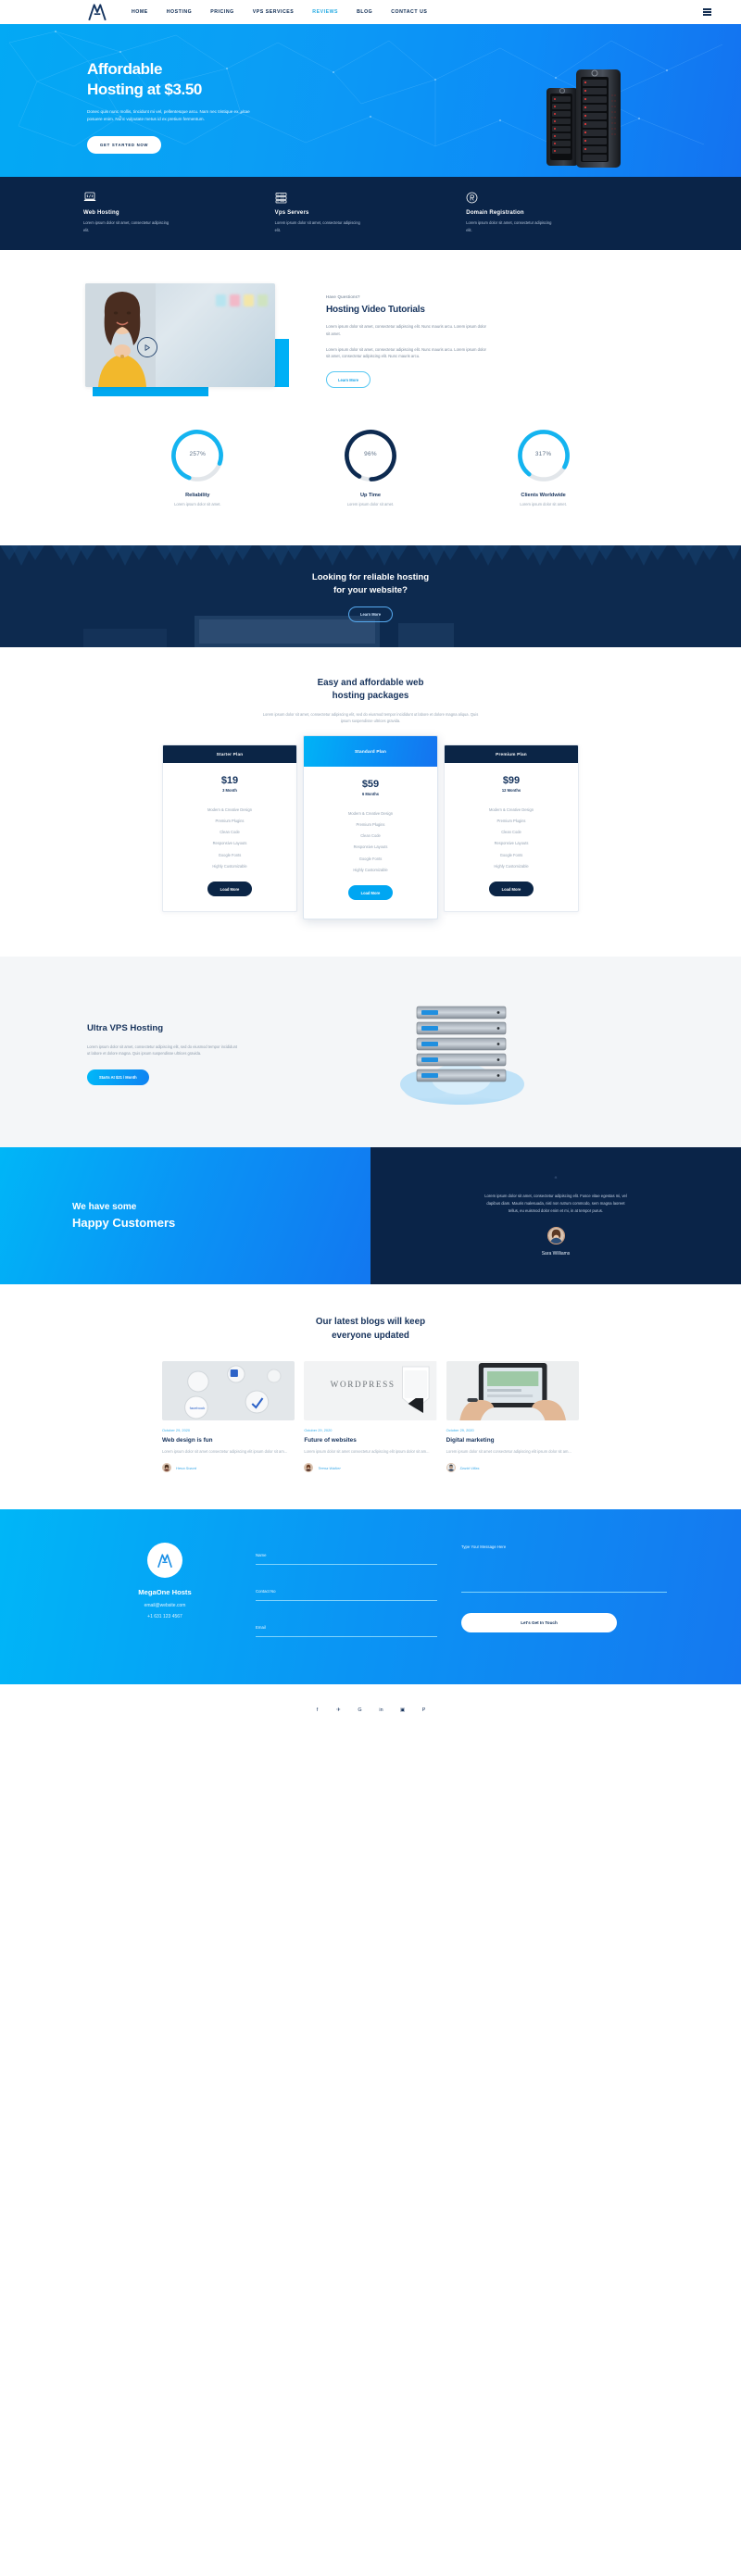 Image resolution: width=741 pixels, height=2576 pixels. What do you see at coordinates (198, 1408) in the screenshot?
I see `svg-text: facebook` at bounding box center [198, 1408].